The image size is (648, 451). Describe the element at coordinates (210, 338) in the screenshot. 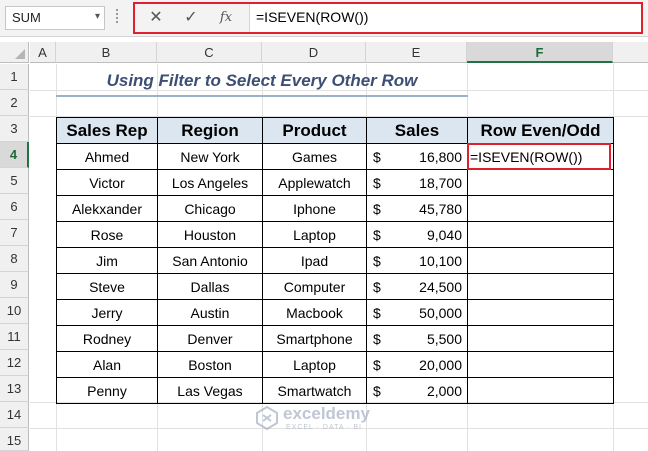

I see `cell-region: Denver` at that location.